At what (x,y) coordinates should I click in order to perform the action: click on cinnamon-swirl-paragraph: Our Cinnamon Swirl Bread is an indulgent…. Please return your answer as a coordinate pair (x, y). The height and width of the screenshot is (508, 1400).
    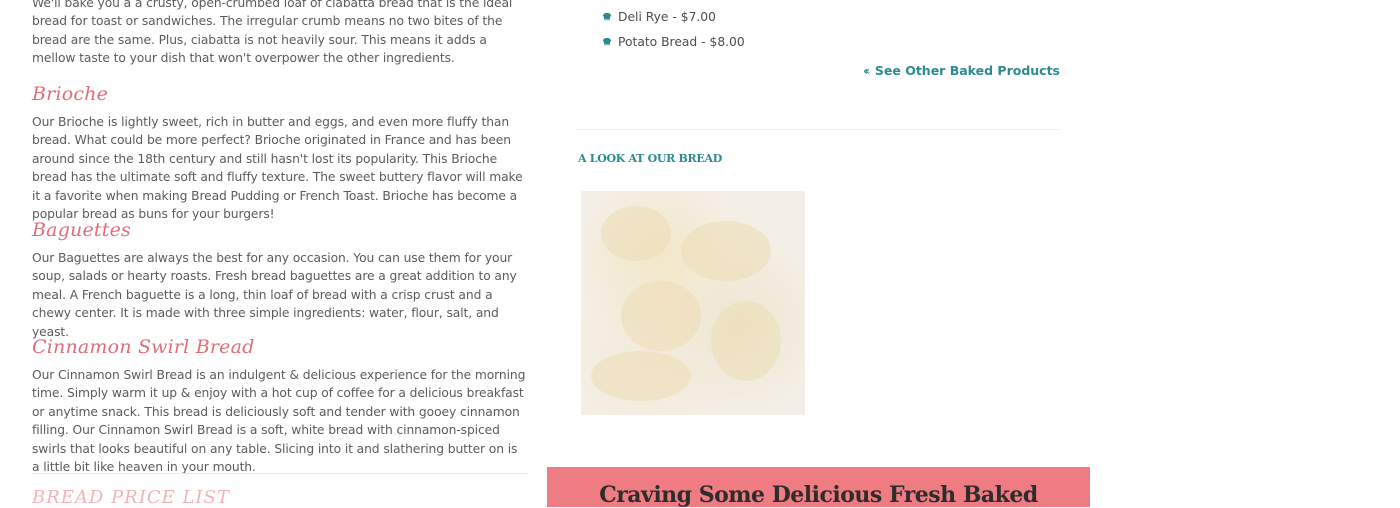
    Looking at the image, I should click on (279, 421).